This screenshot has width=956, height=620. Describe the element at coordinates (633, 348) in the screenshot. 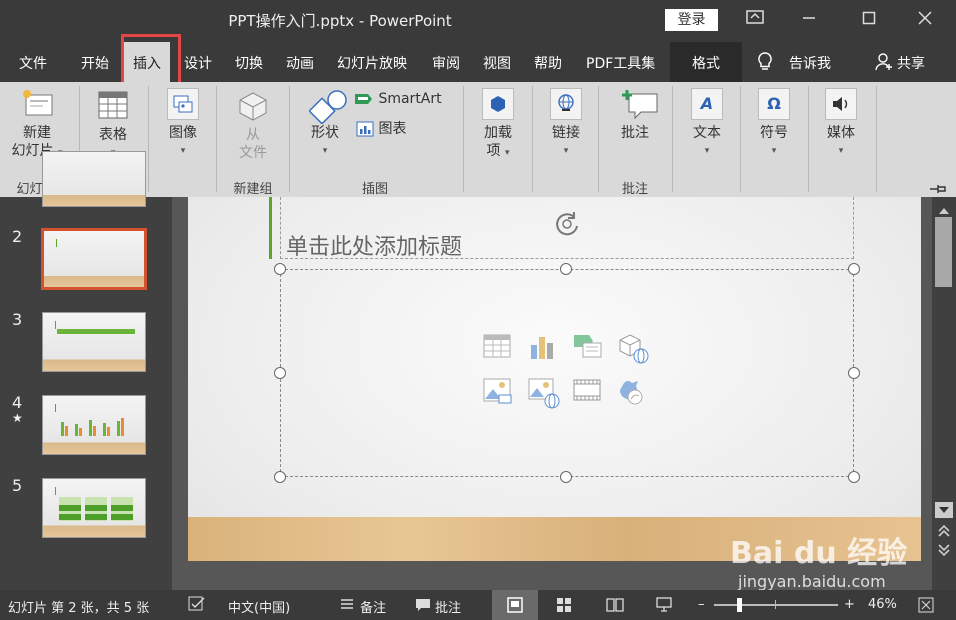

I see `insert-3d-model-icon` at that location.